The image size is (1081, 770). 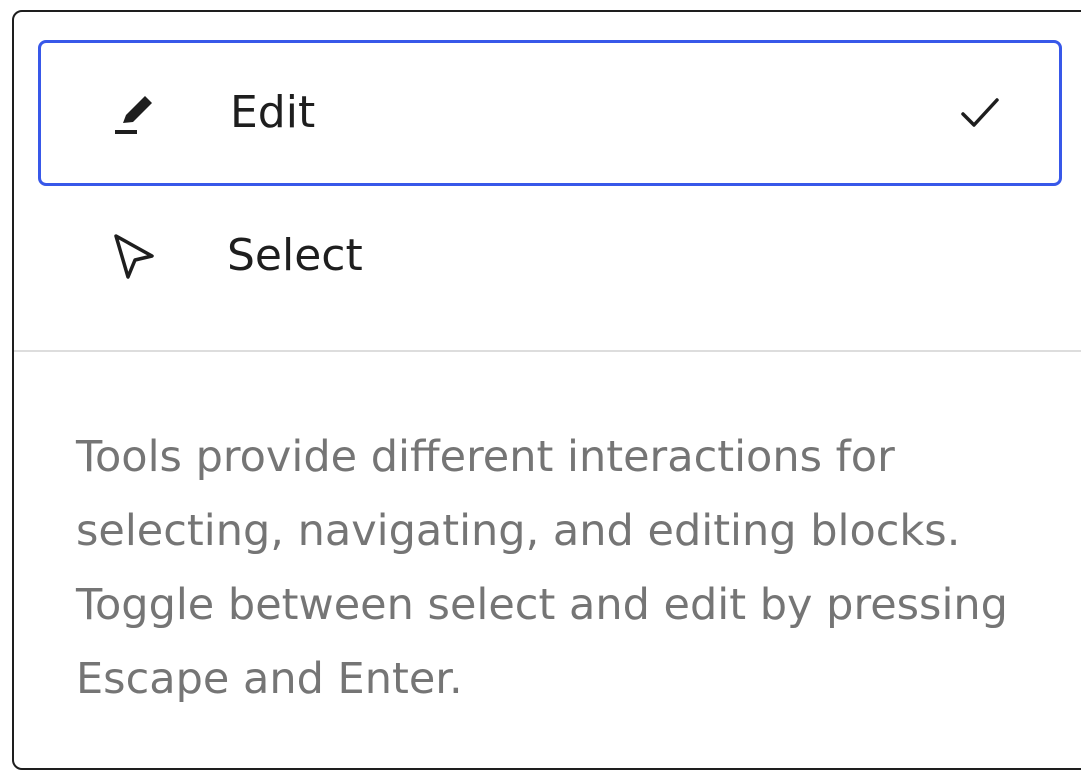 I want to click on pencil-icon, so click(x=135, y=113).